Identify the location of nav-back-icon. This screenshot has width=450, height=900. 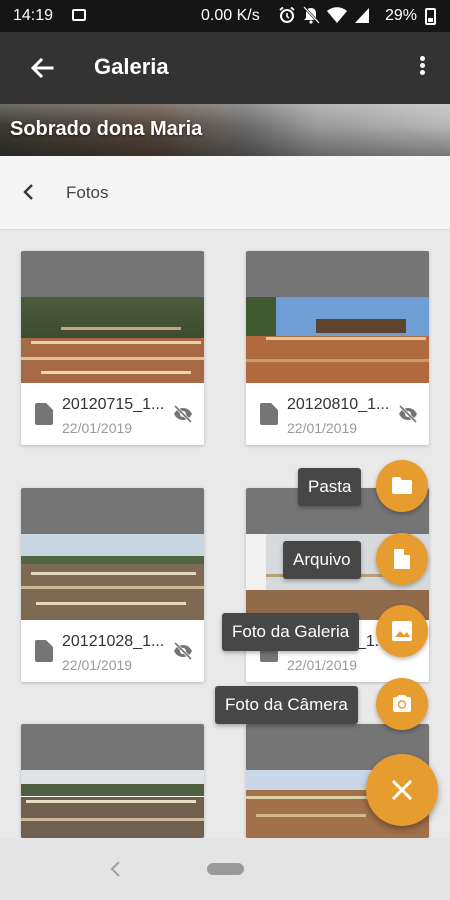
(115, 869).